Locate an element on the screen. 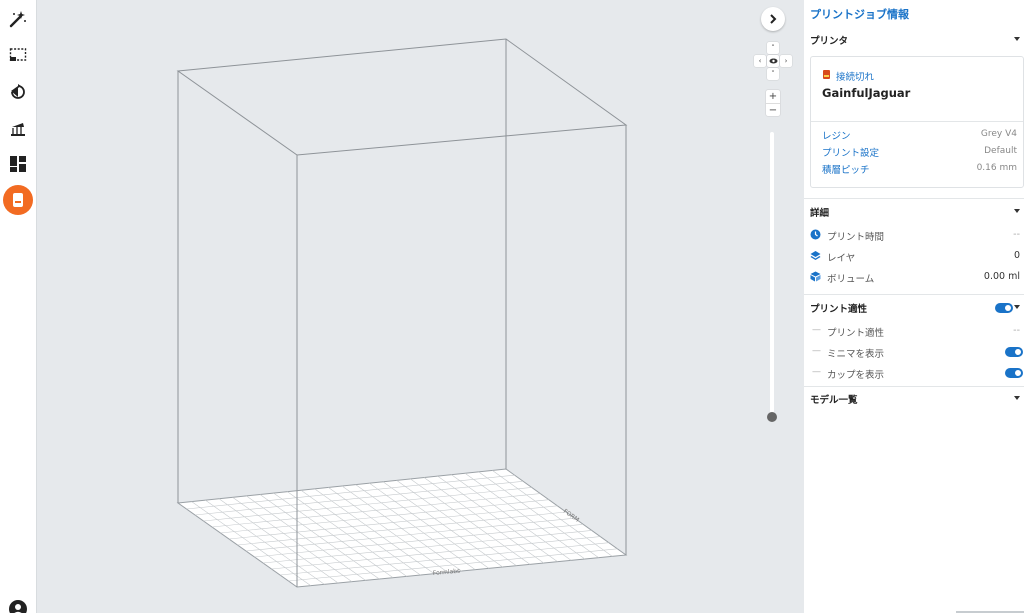  resin-value: Grey V4 is located at coordinates (998, 134).